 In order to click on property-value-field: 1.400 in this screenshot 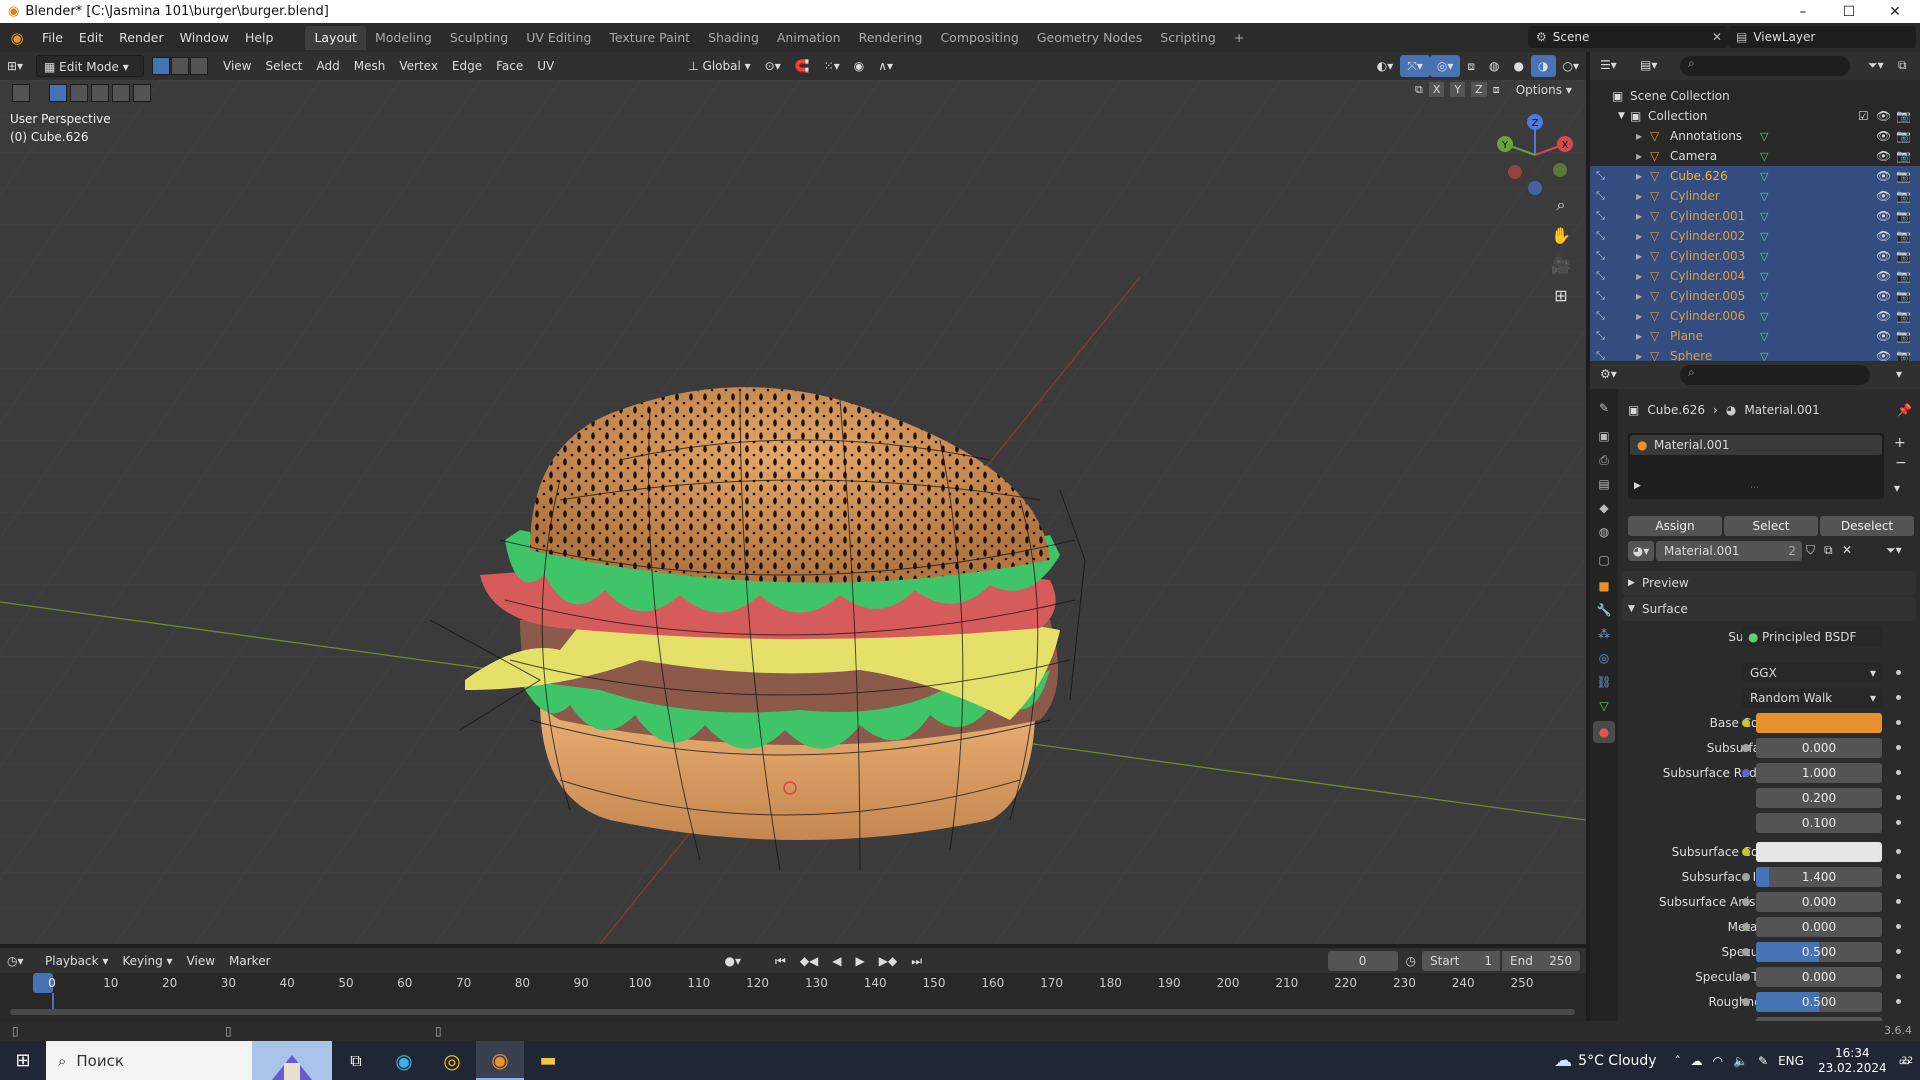, I will do `click(1819, 877)`.